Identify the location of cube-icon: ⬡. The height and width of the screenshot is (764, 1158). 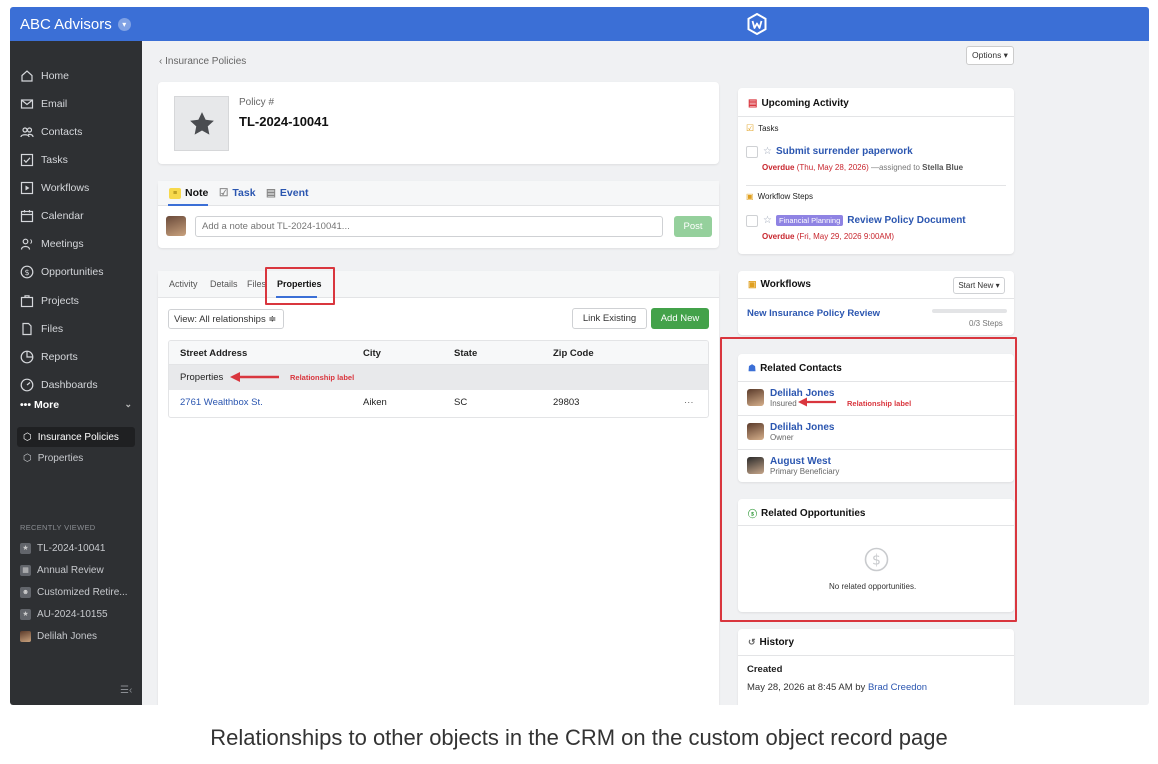
(27, 437).